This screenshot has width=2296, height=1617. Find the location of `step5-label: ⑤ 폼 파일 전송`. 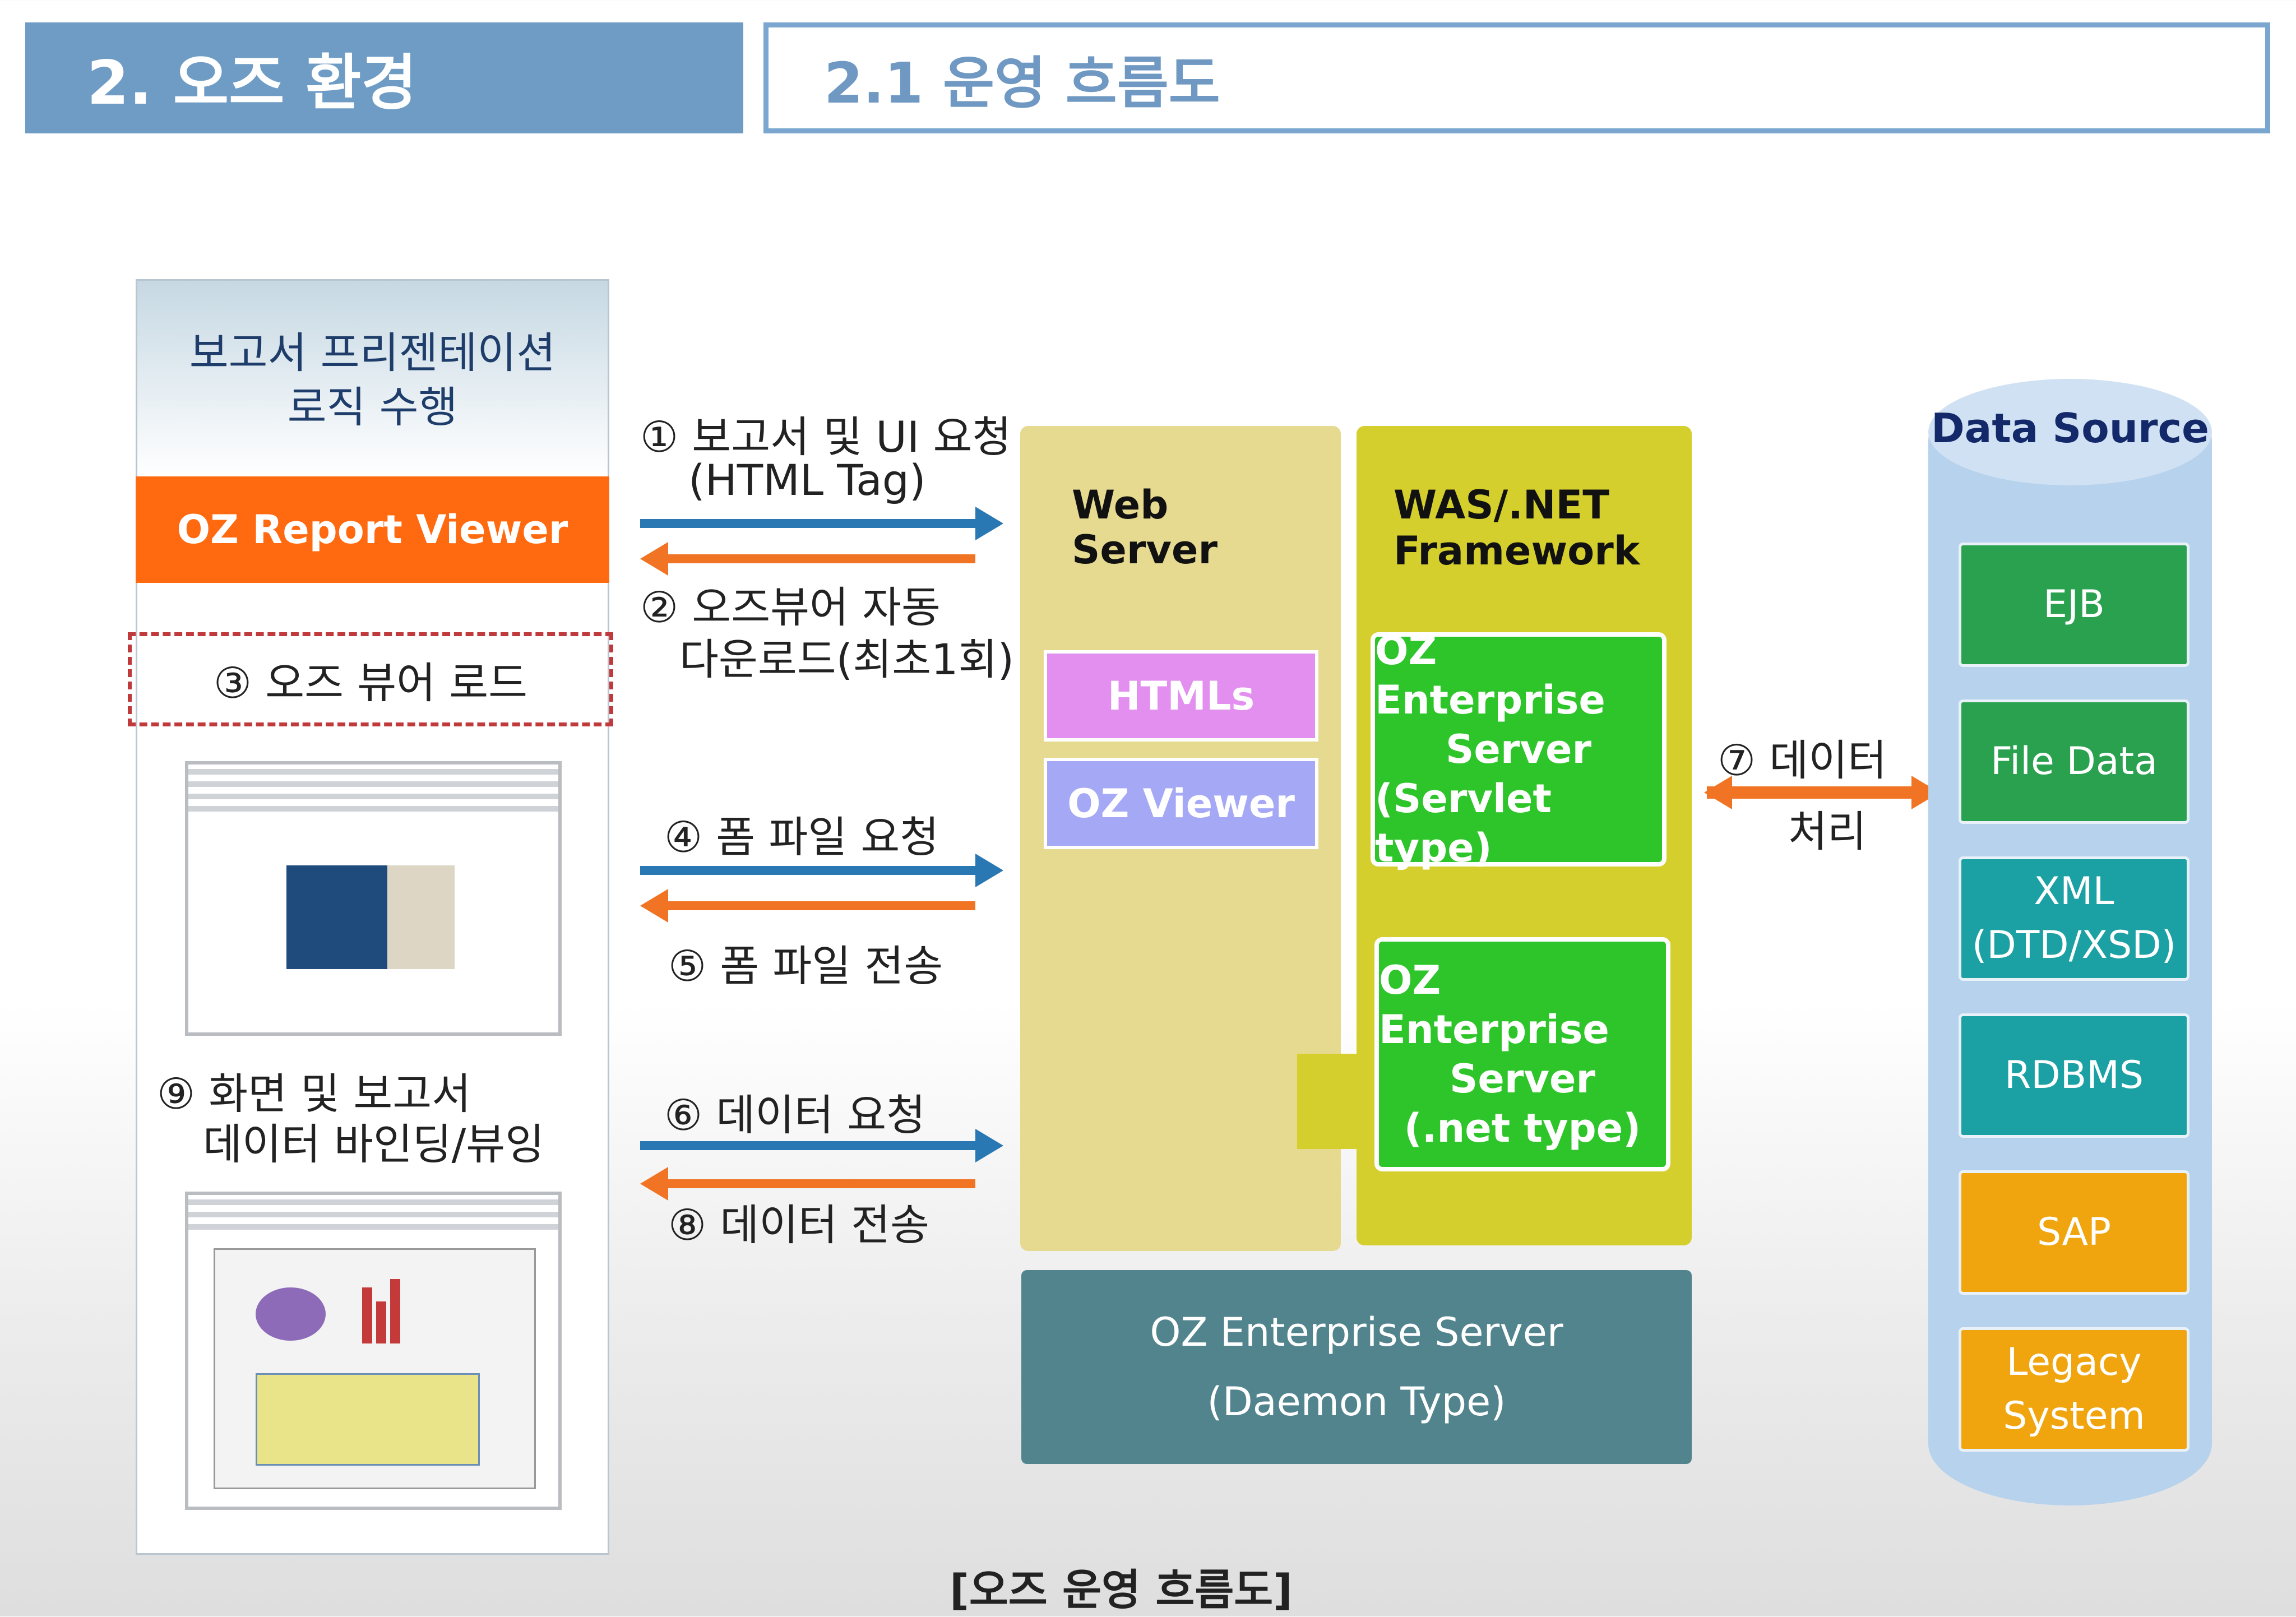

step5-label: ⑤ 폼 파일 전송 is located at coordinates (805, 966).